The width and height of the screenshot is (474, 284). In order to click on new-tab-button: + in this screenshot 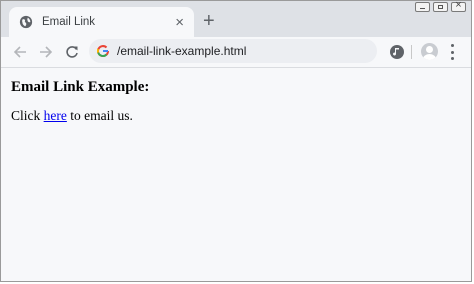, I will do `click(209, 21)`.